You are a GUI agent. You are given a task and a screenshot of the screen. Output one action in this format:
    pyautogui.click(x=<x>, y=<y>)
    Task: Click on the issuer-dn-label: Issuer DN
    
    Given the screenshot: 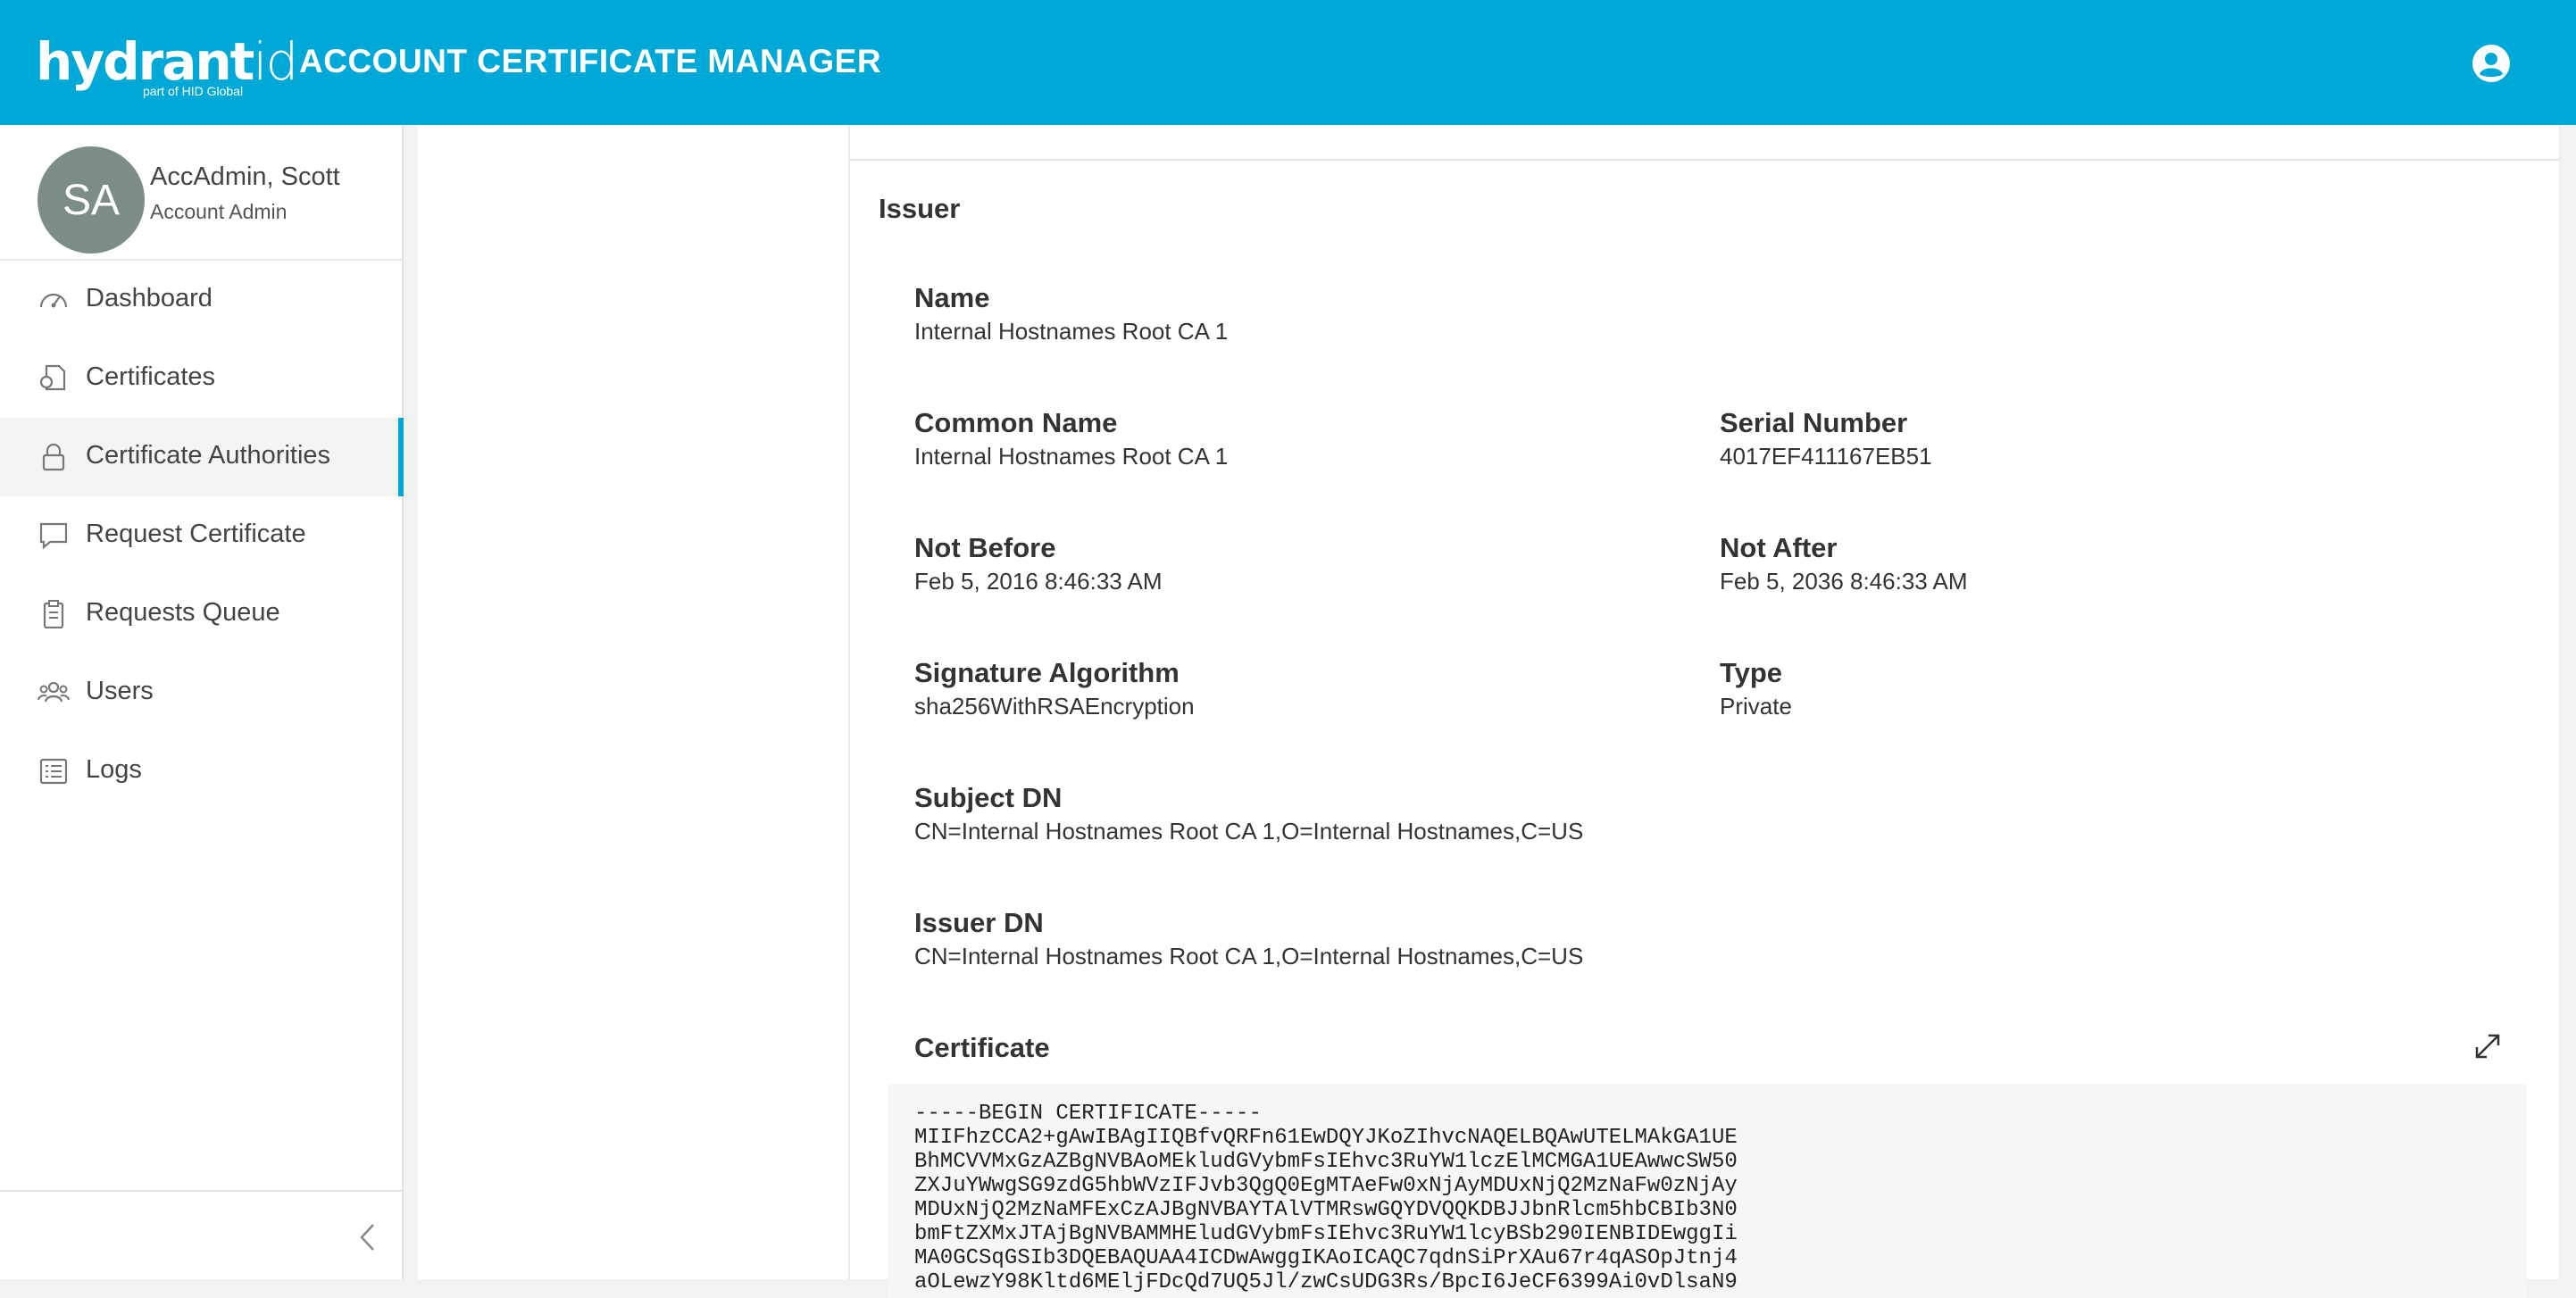 What is the action you would take?
    pyautogui.click(x=979, y=922)
    